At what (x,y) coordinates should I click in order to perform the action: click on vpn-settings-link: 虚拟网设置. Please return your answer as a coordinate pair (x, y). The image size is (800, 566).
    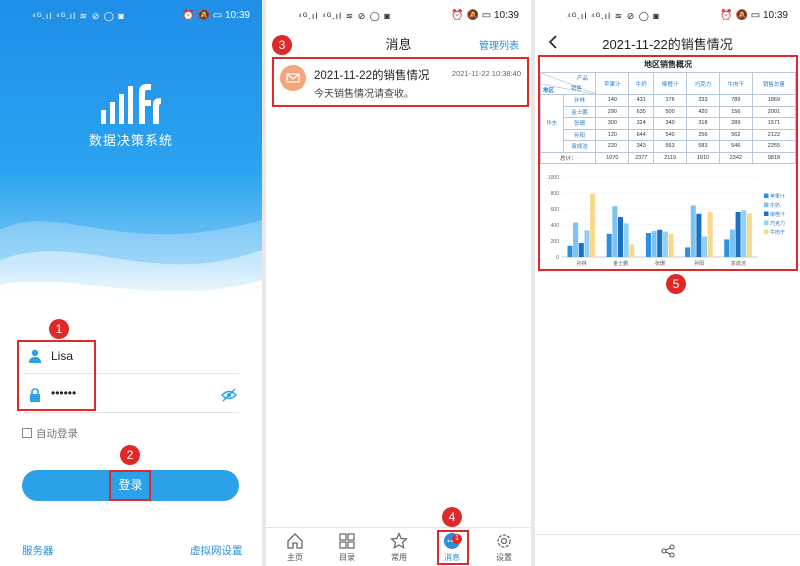
    Looking at the image, I should click on (216, 550).